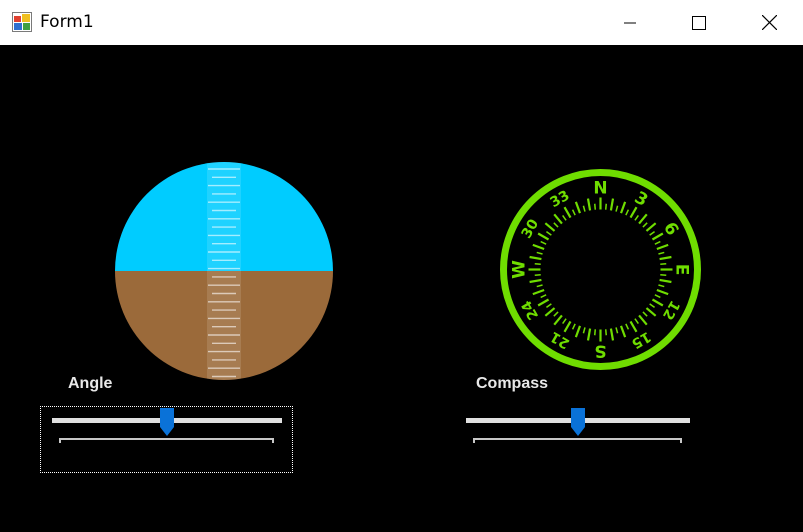 This screenshot has height=532, width=803. What do you see at coordinates (600, 269) in the screenshot?
I see `compass-ticks` at bounding box center [600, 269].